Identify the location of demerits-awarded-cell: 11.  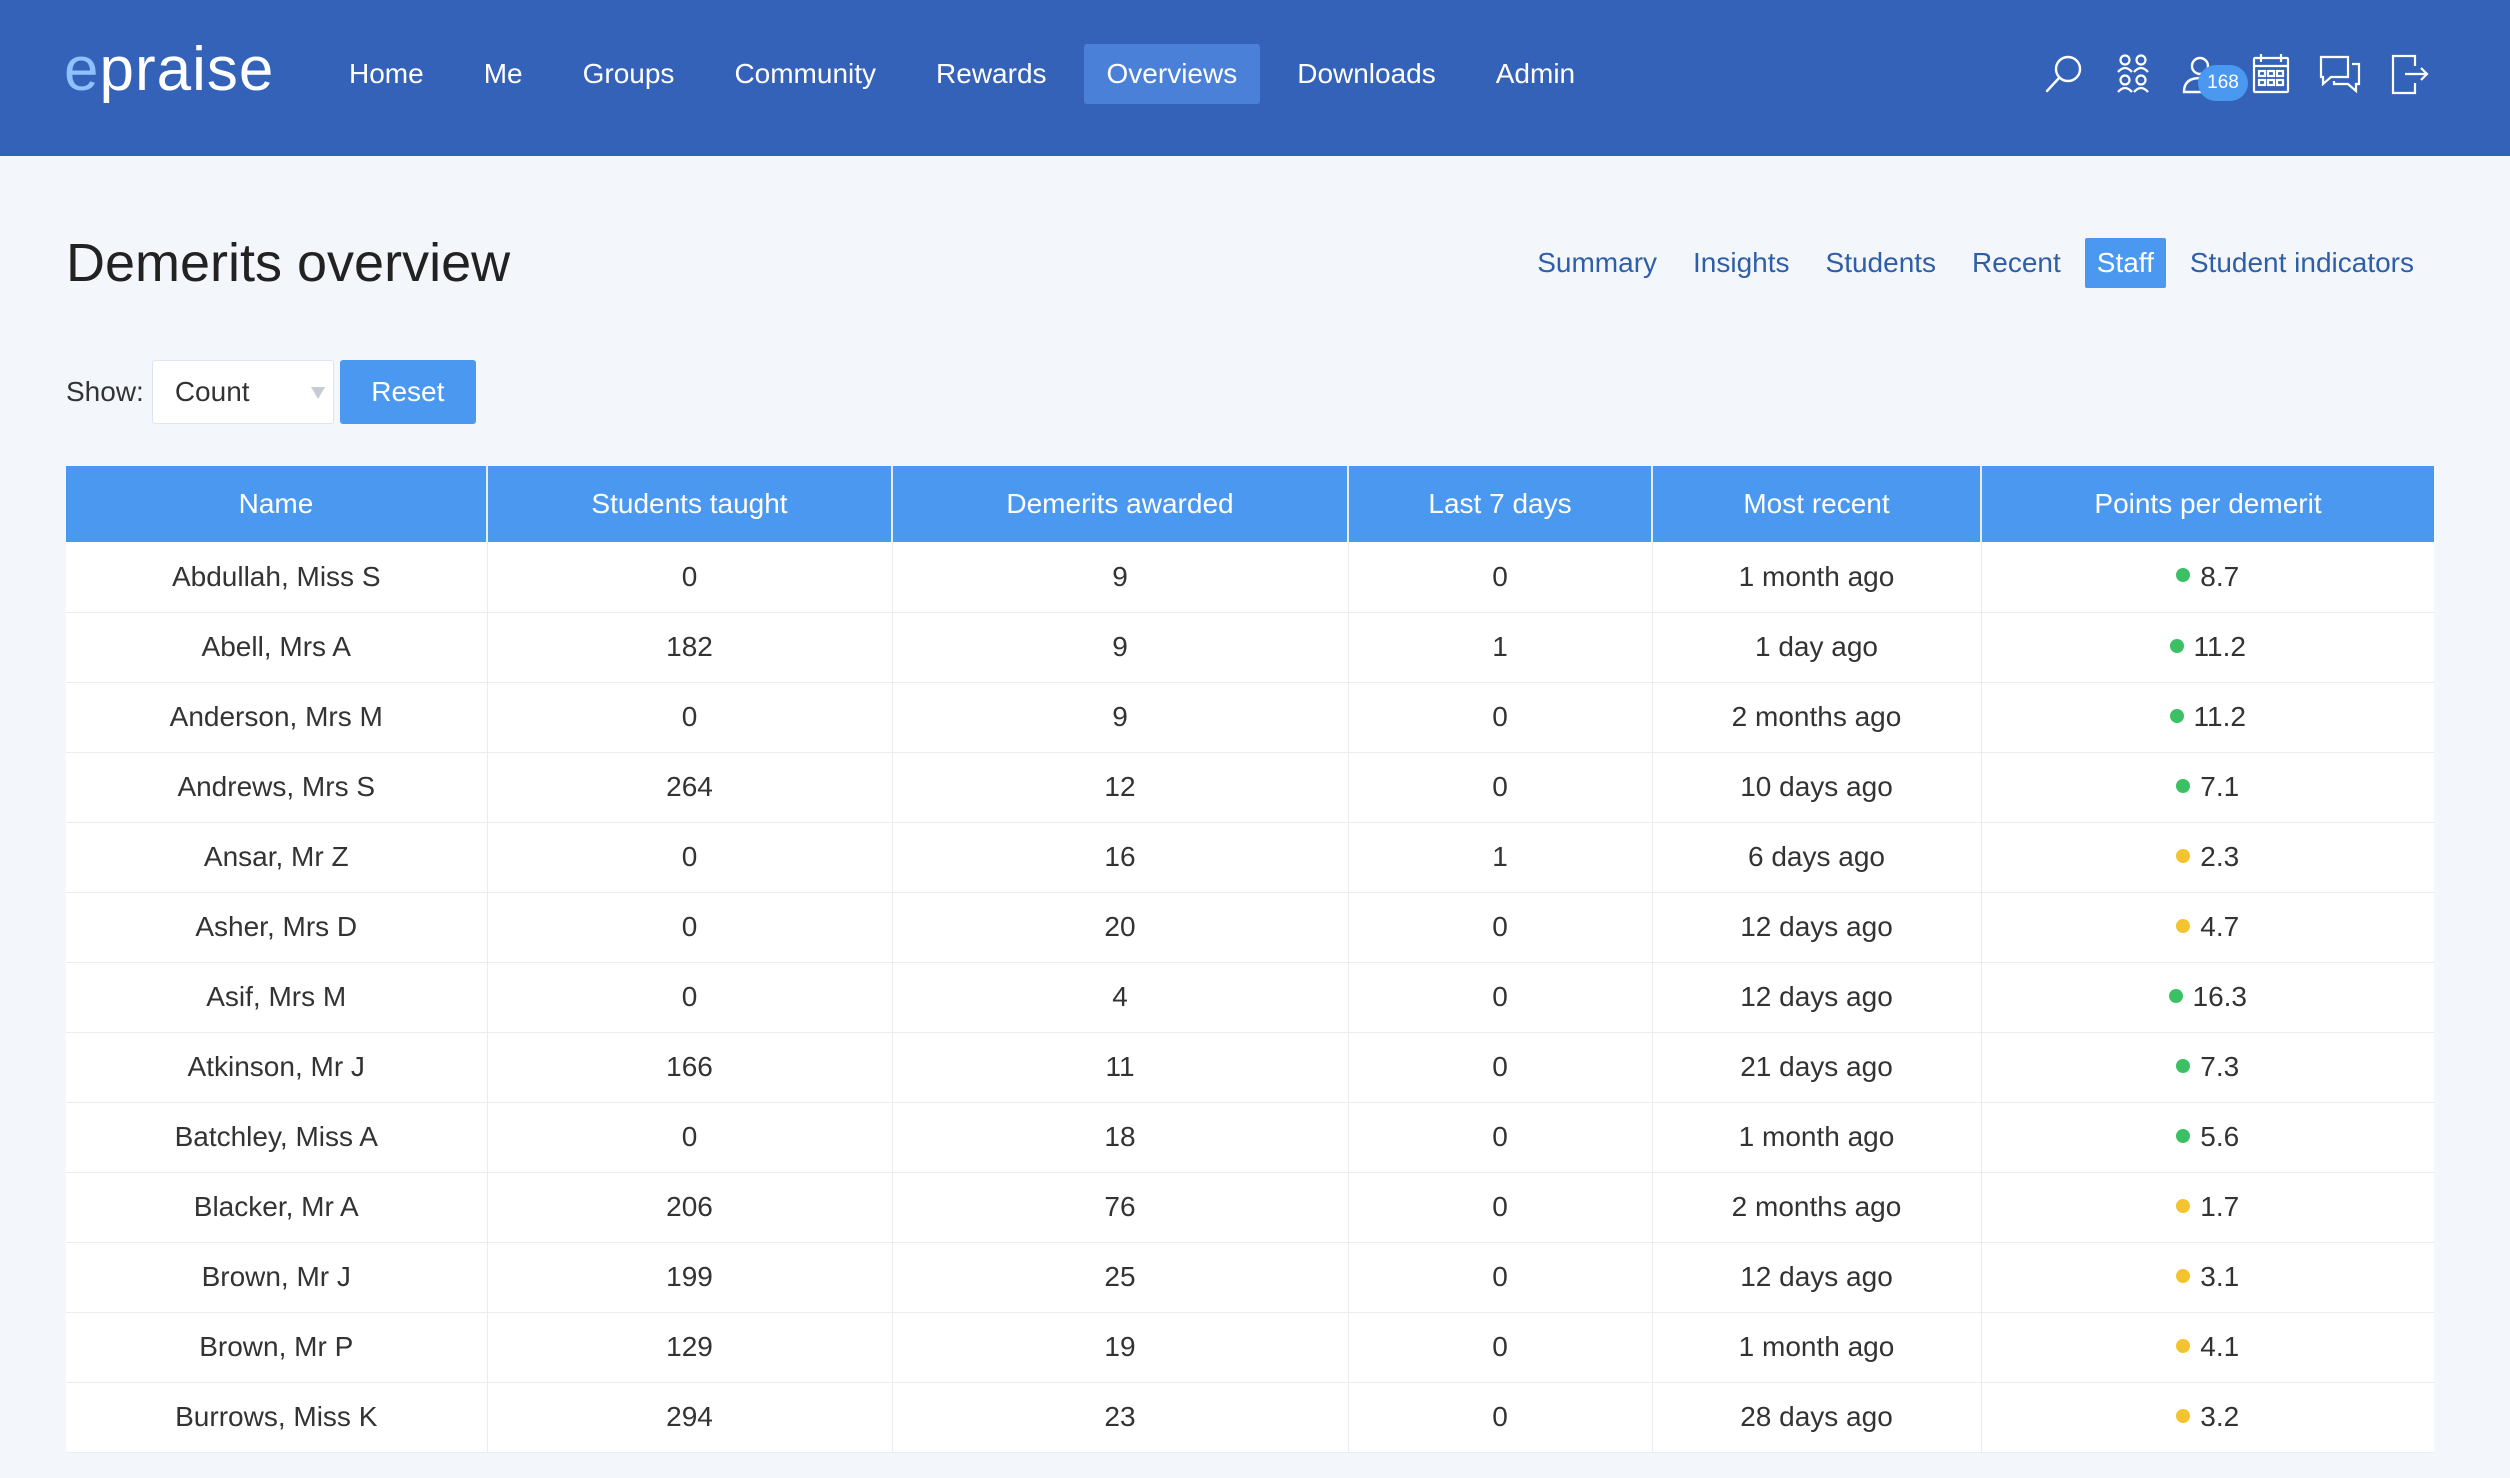
(1120, 1067).